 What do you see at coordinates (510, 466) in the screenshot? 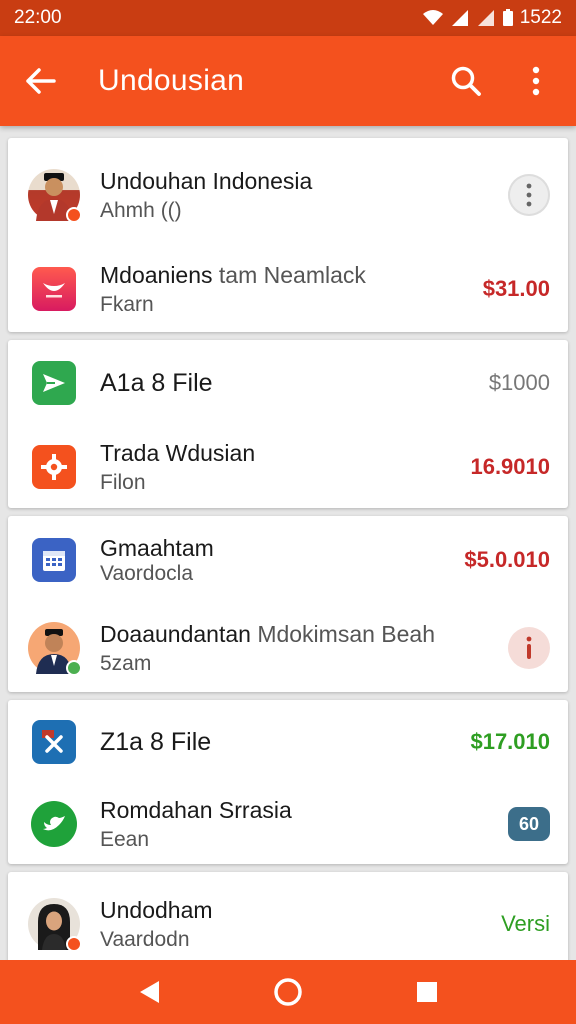
I see `amount-value: 16.9010` at bounding box center [510, 466].